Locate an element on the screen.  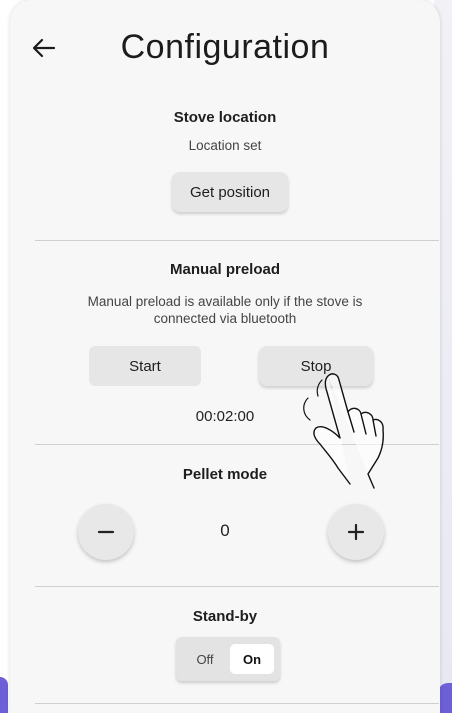
accent-edge-left is located at coordinates (4, 695).